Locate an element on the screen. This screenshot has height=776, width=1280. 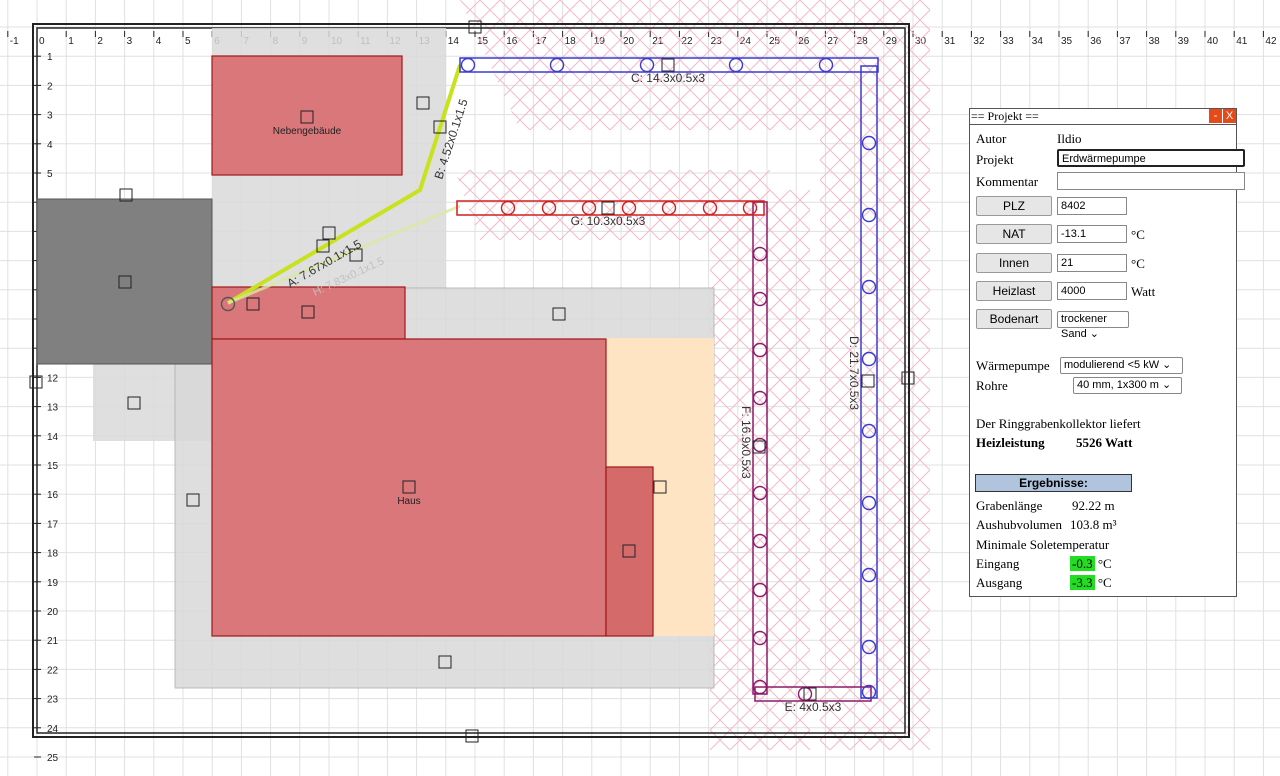
ruler-x-label: 0 is located at coordinates (42, 41).